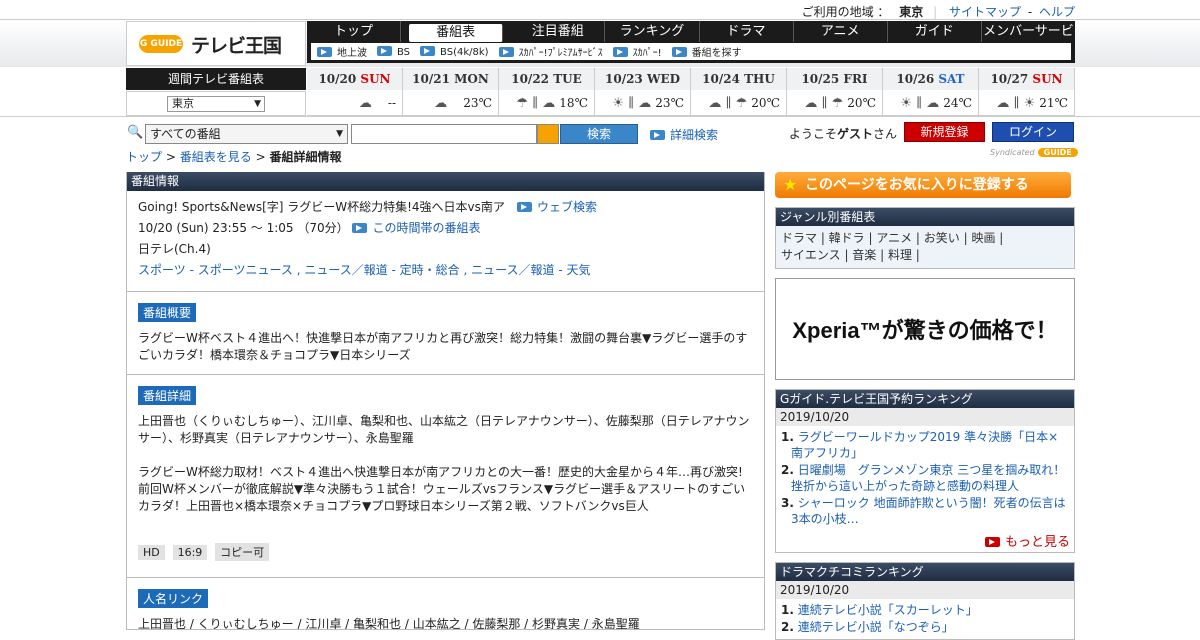 This screenshot has height=640, width=1200. I want to click on genre-header: ジャンル別番組表, so click(925, 217).